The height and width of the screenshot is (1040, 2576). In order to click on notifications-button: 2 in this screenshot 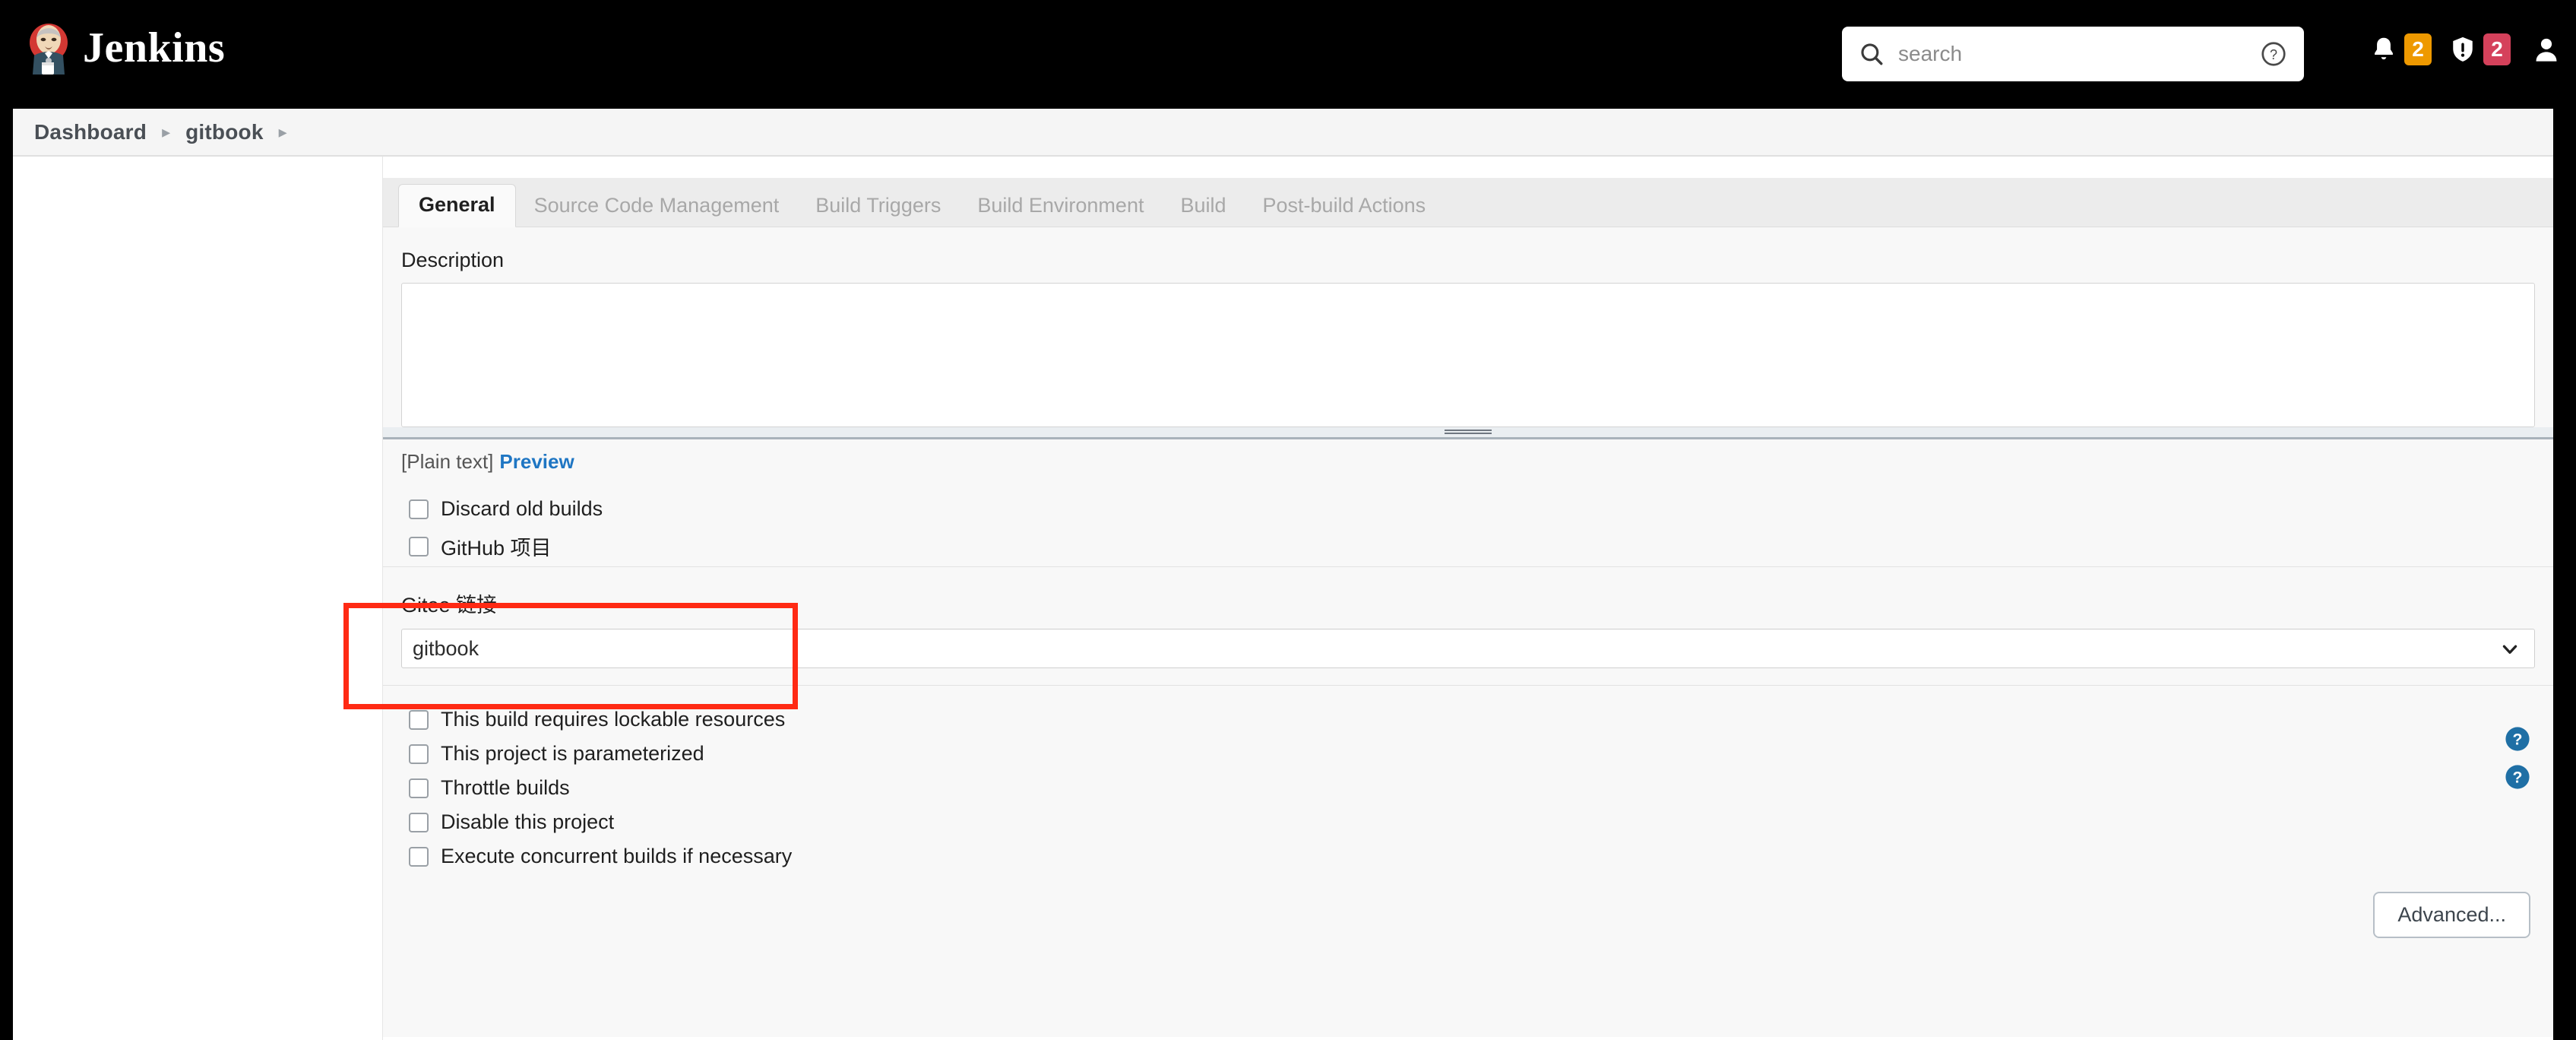, I will do `click(2401, 49)`.